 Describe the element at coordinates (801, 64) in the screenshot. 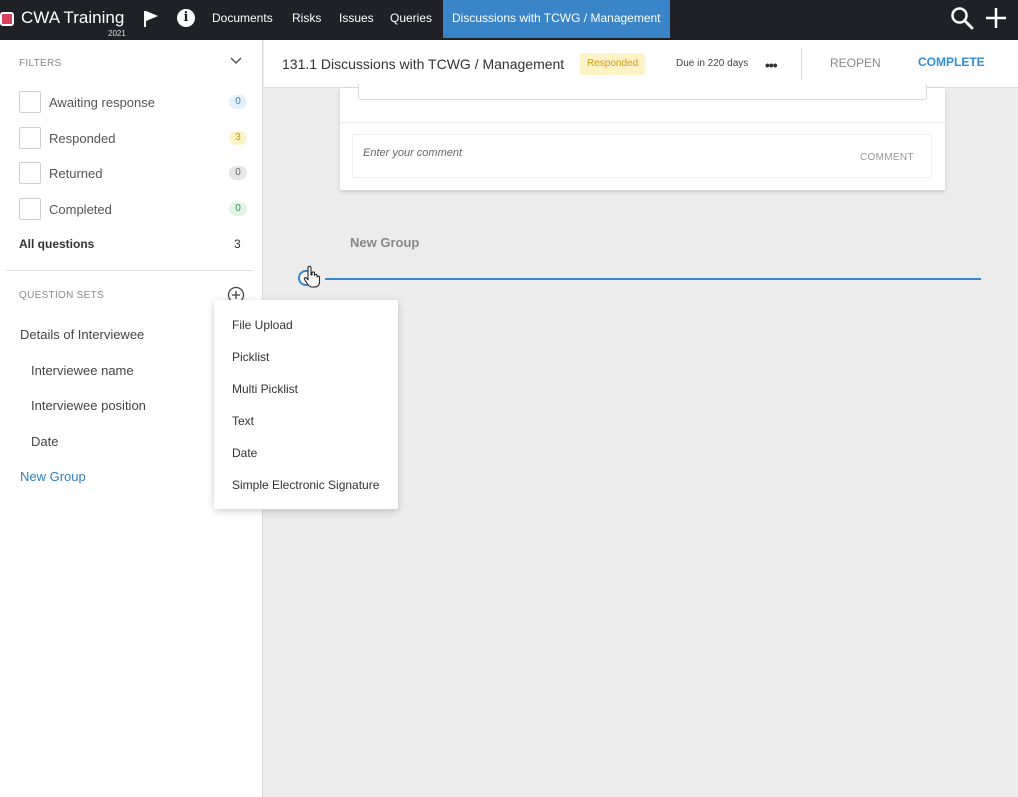

I see `header-divider` at that location.